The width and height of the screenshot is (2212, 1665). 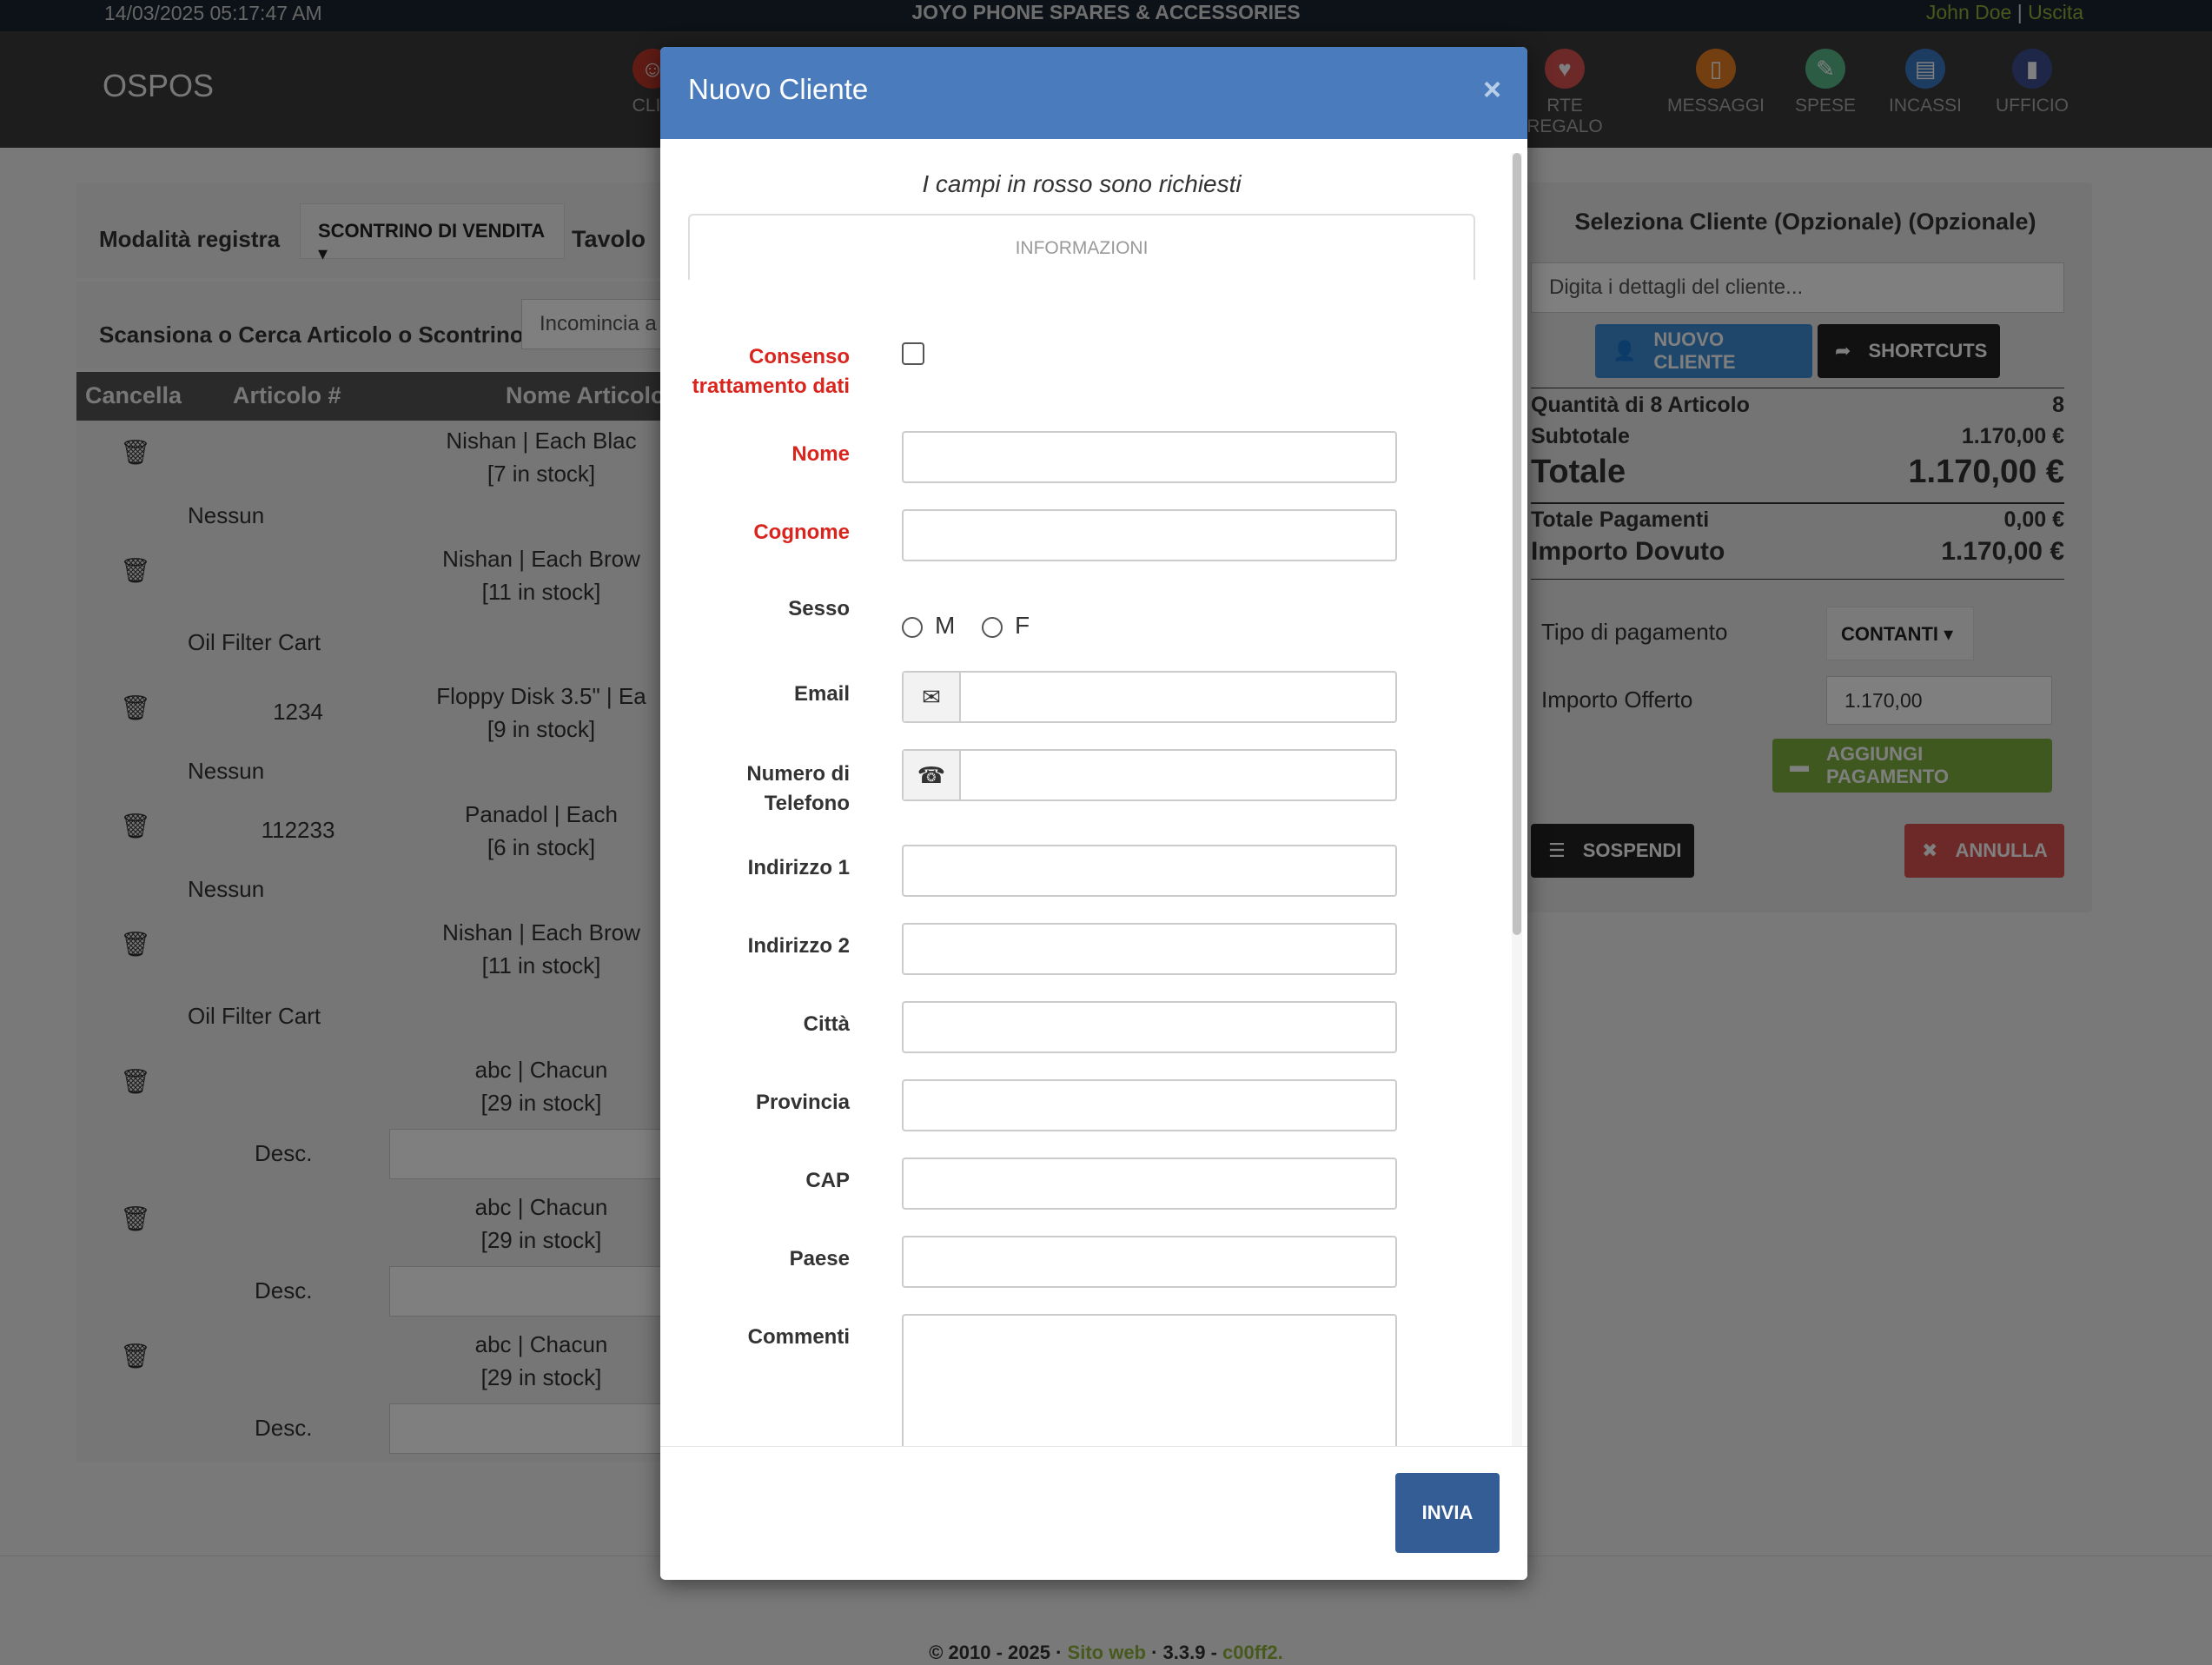 I want to click on modal-close-button: ×, so click(x=1492, y=90).